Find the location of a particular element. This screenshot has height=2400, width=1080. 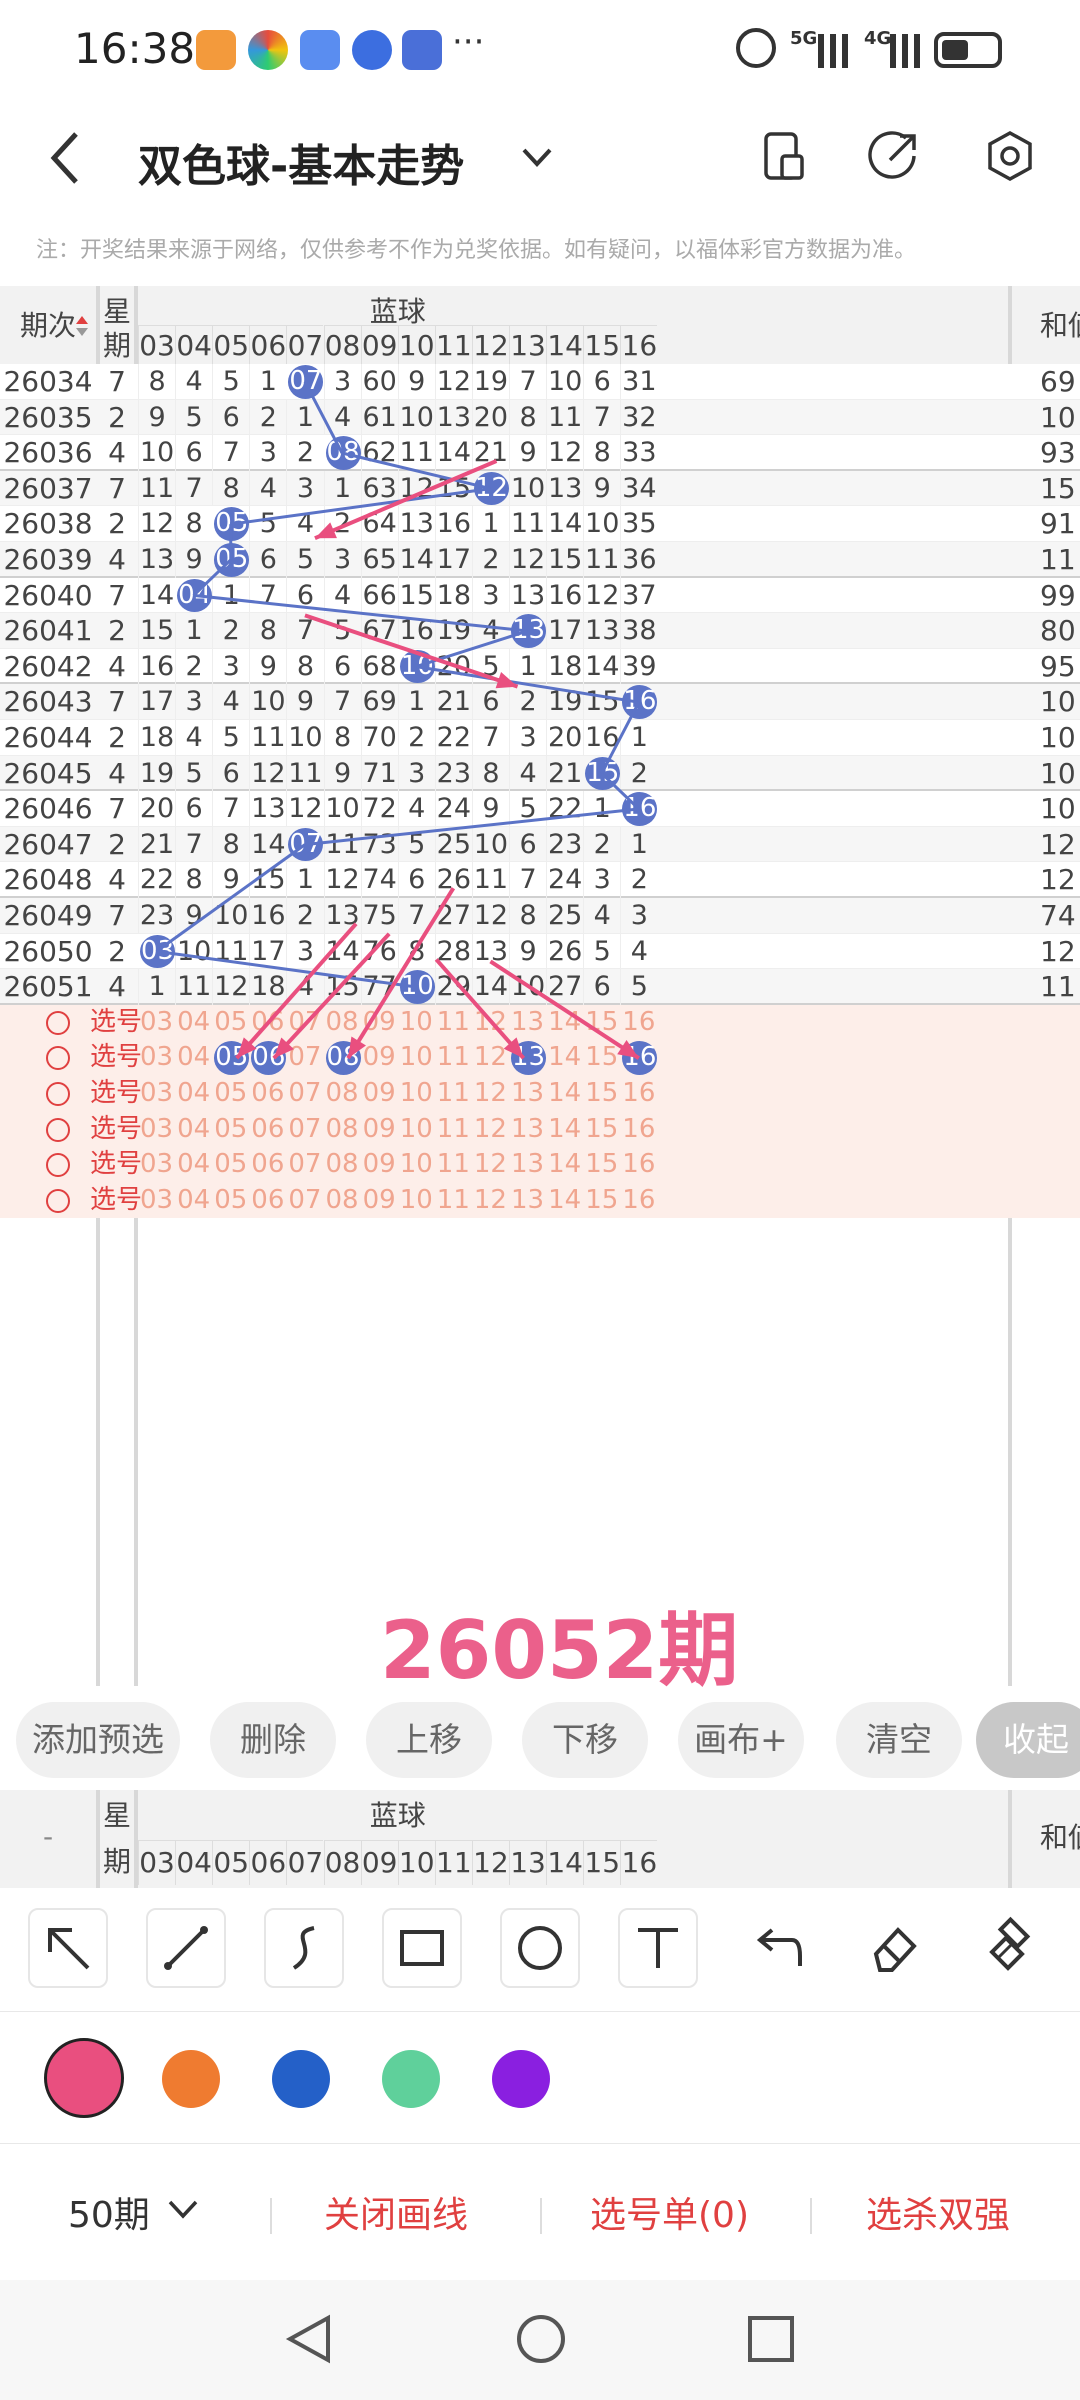

color-palette is located at coordinates (540, 2079).